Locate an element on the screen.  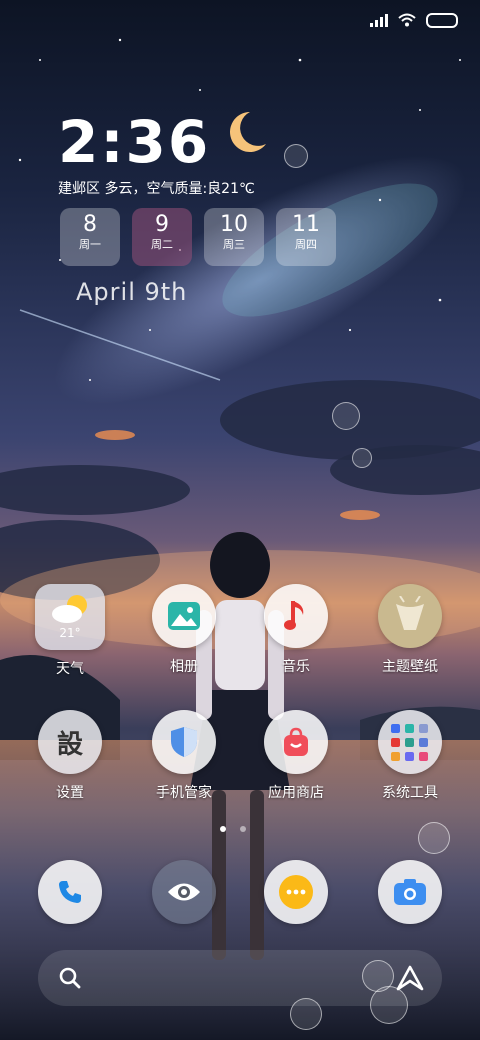
dock-phone is located at coordinates (70, 892).